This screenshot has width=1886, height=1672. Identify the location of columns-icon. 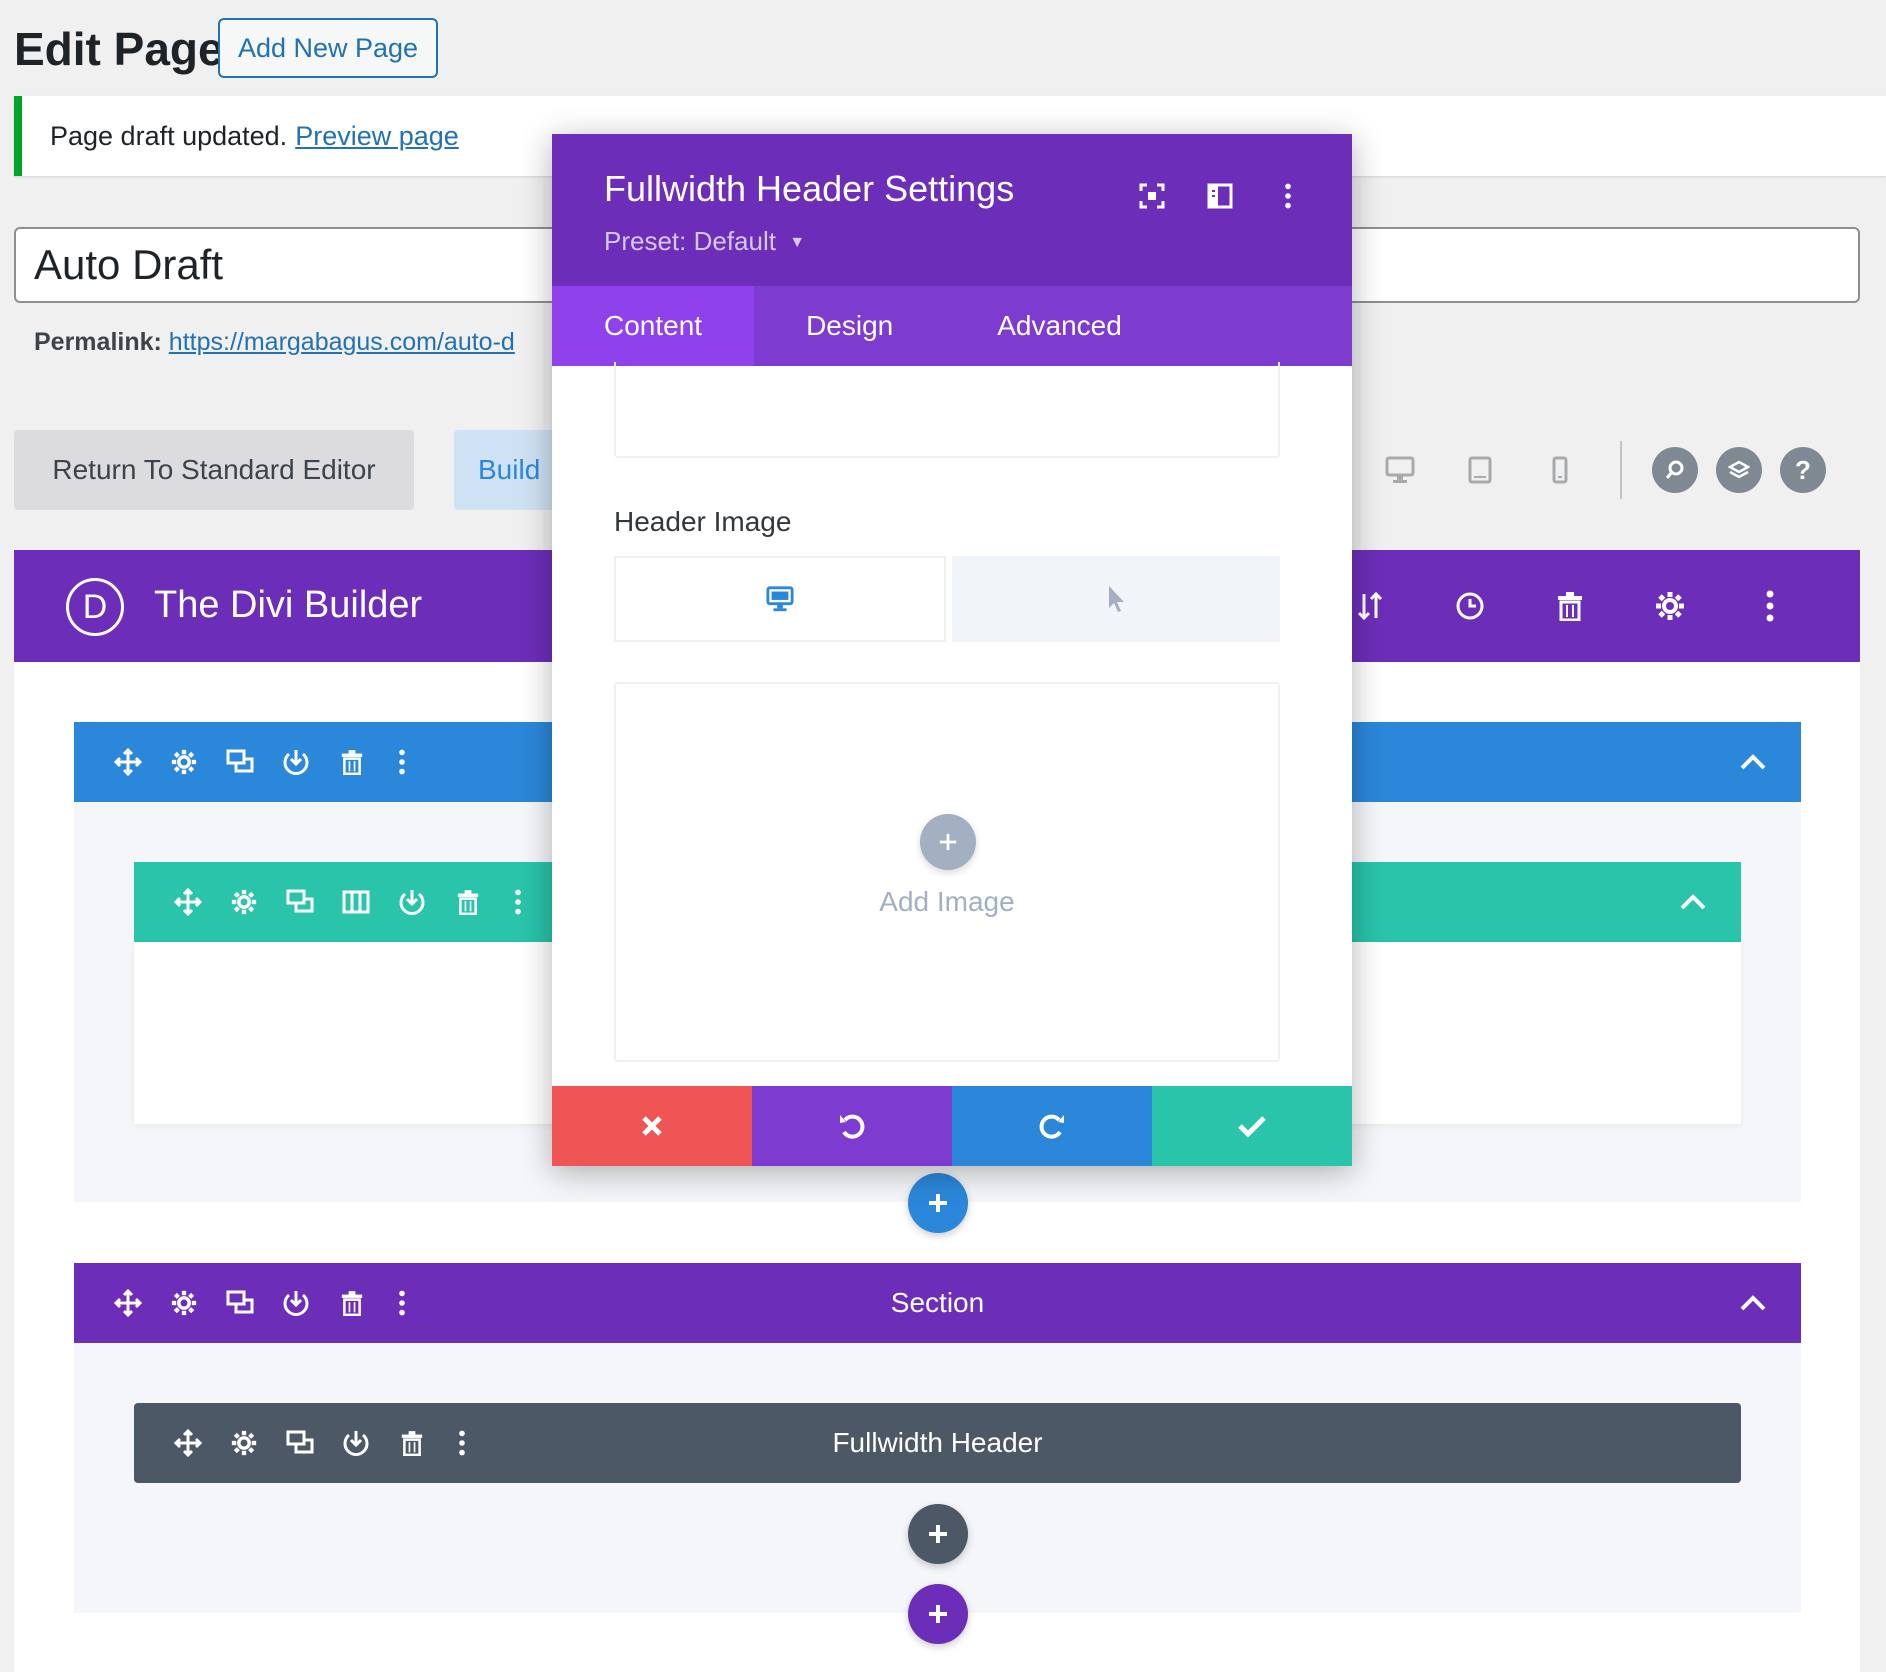
(356, 902).